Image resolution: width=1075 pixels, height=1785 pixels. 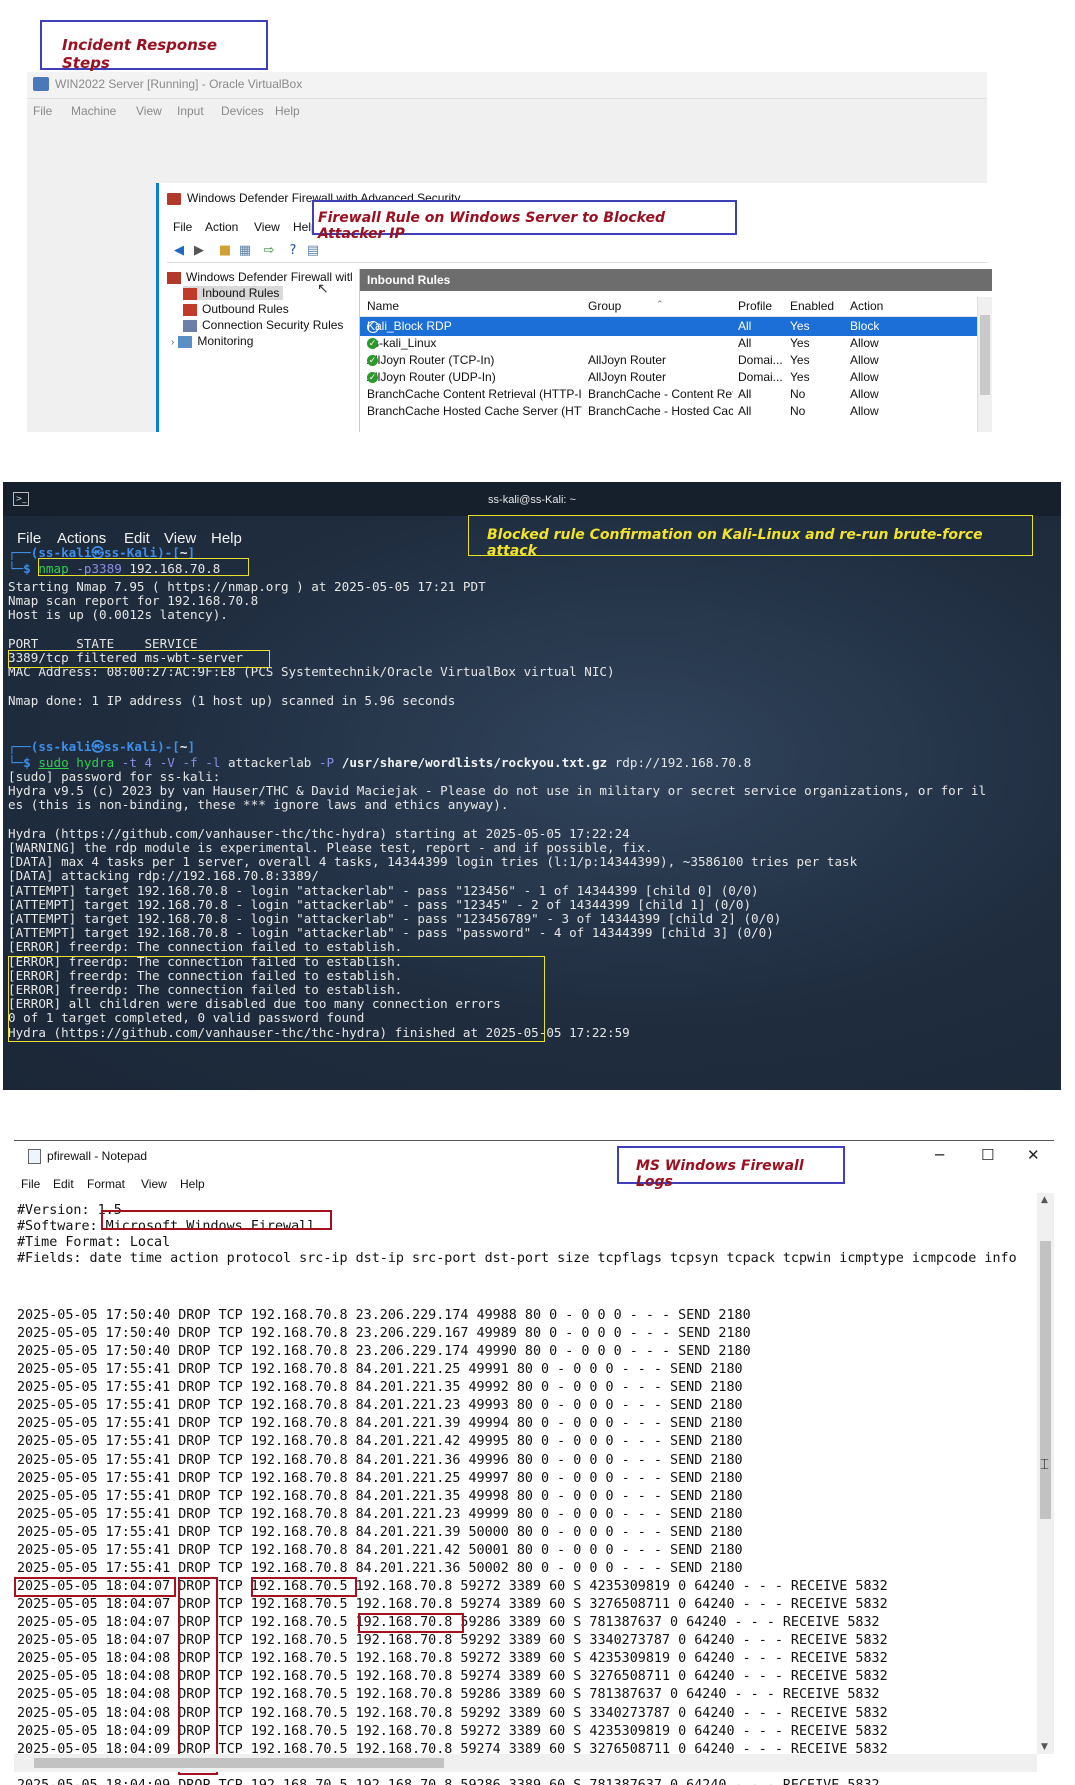 What do you see at coordinates (409, 326) in the screenshot?
I see `rule-name: Kali_Block RDP` at bounding box center [409, 326].